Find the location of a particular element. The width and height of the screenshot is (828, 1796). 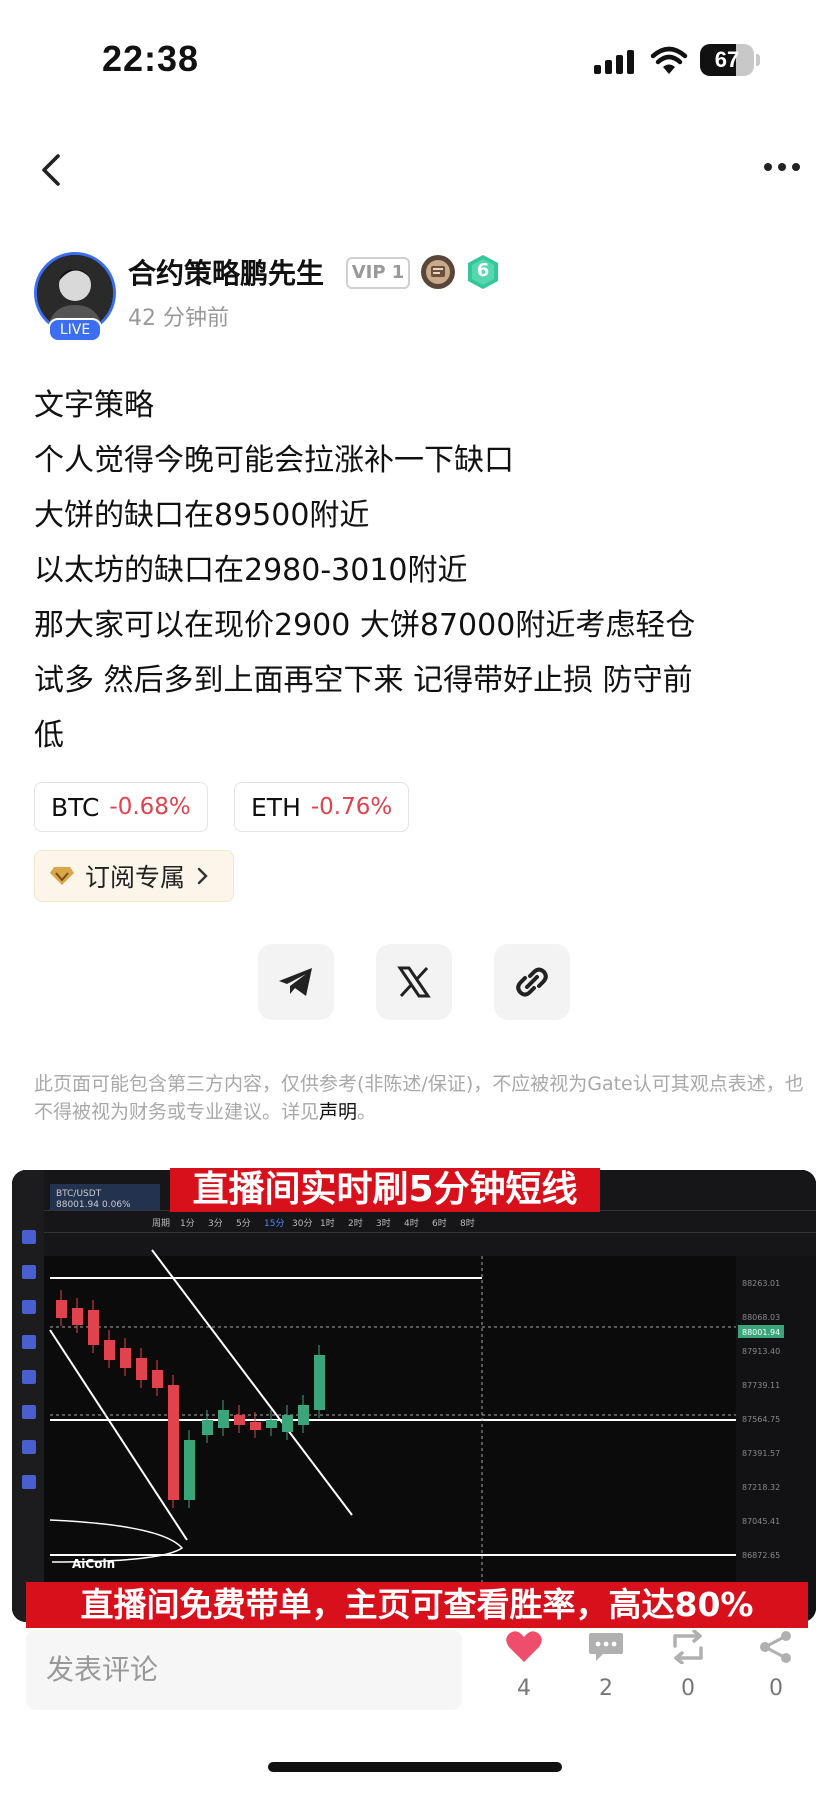

telegram-icon is located at coordinates (295, 982).